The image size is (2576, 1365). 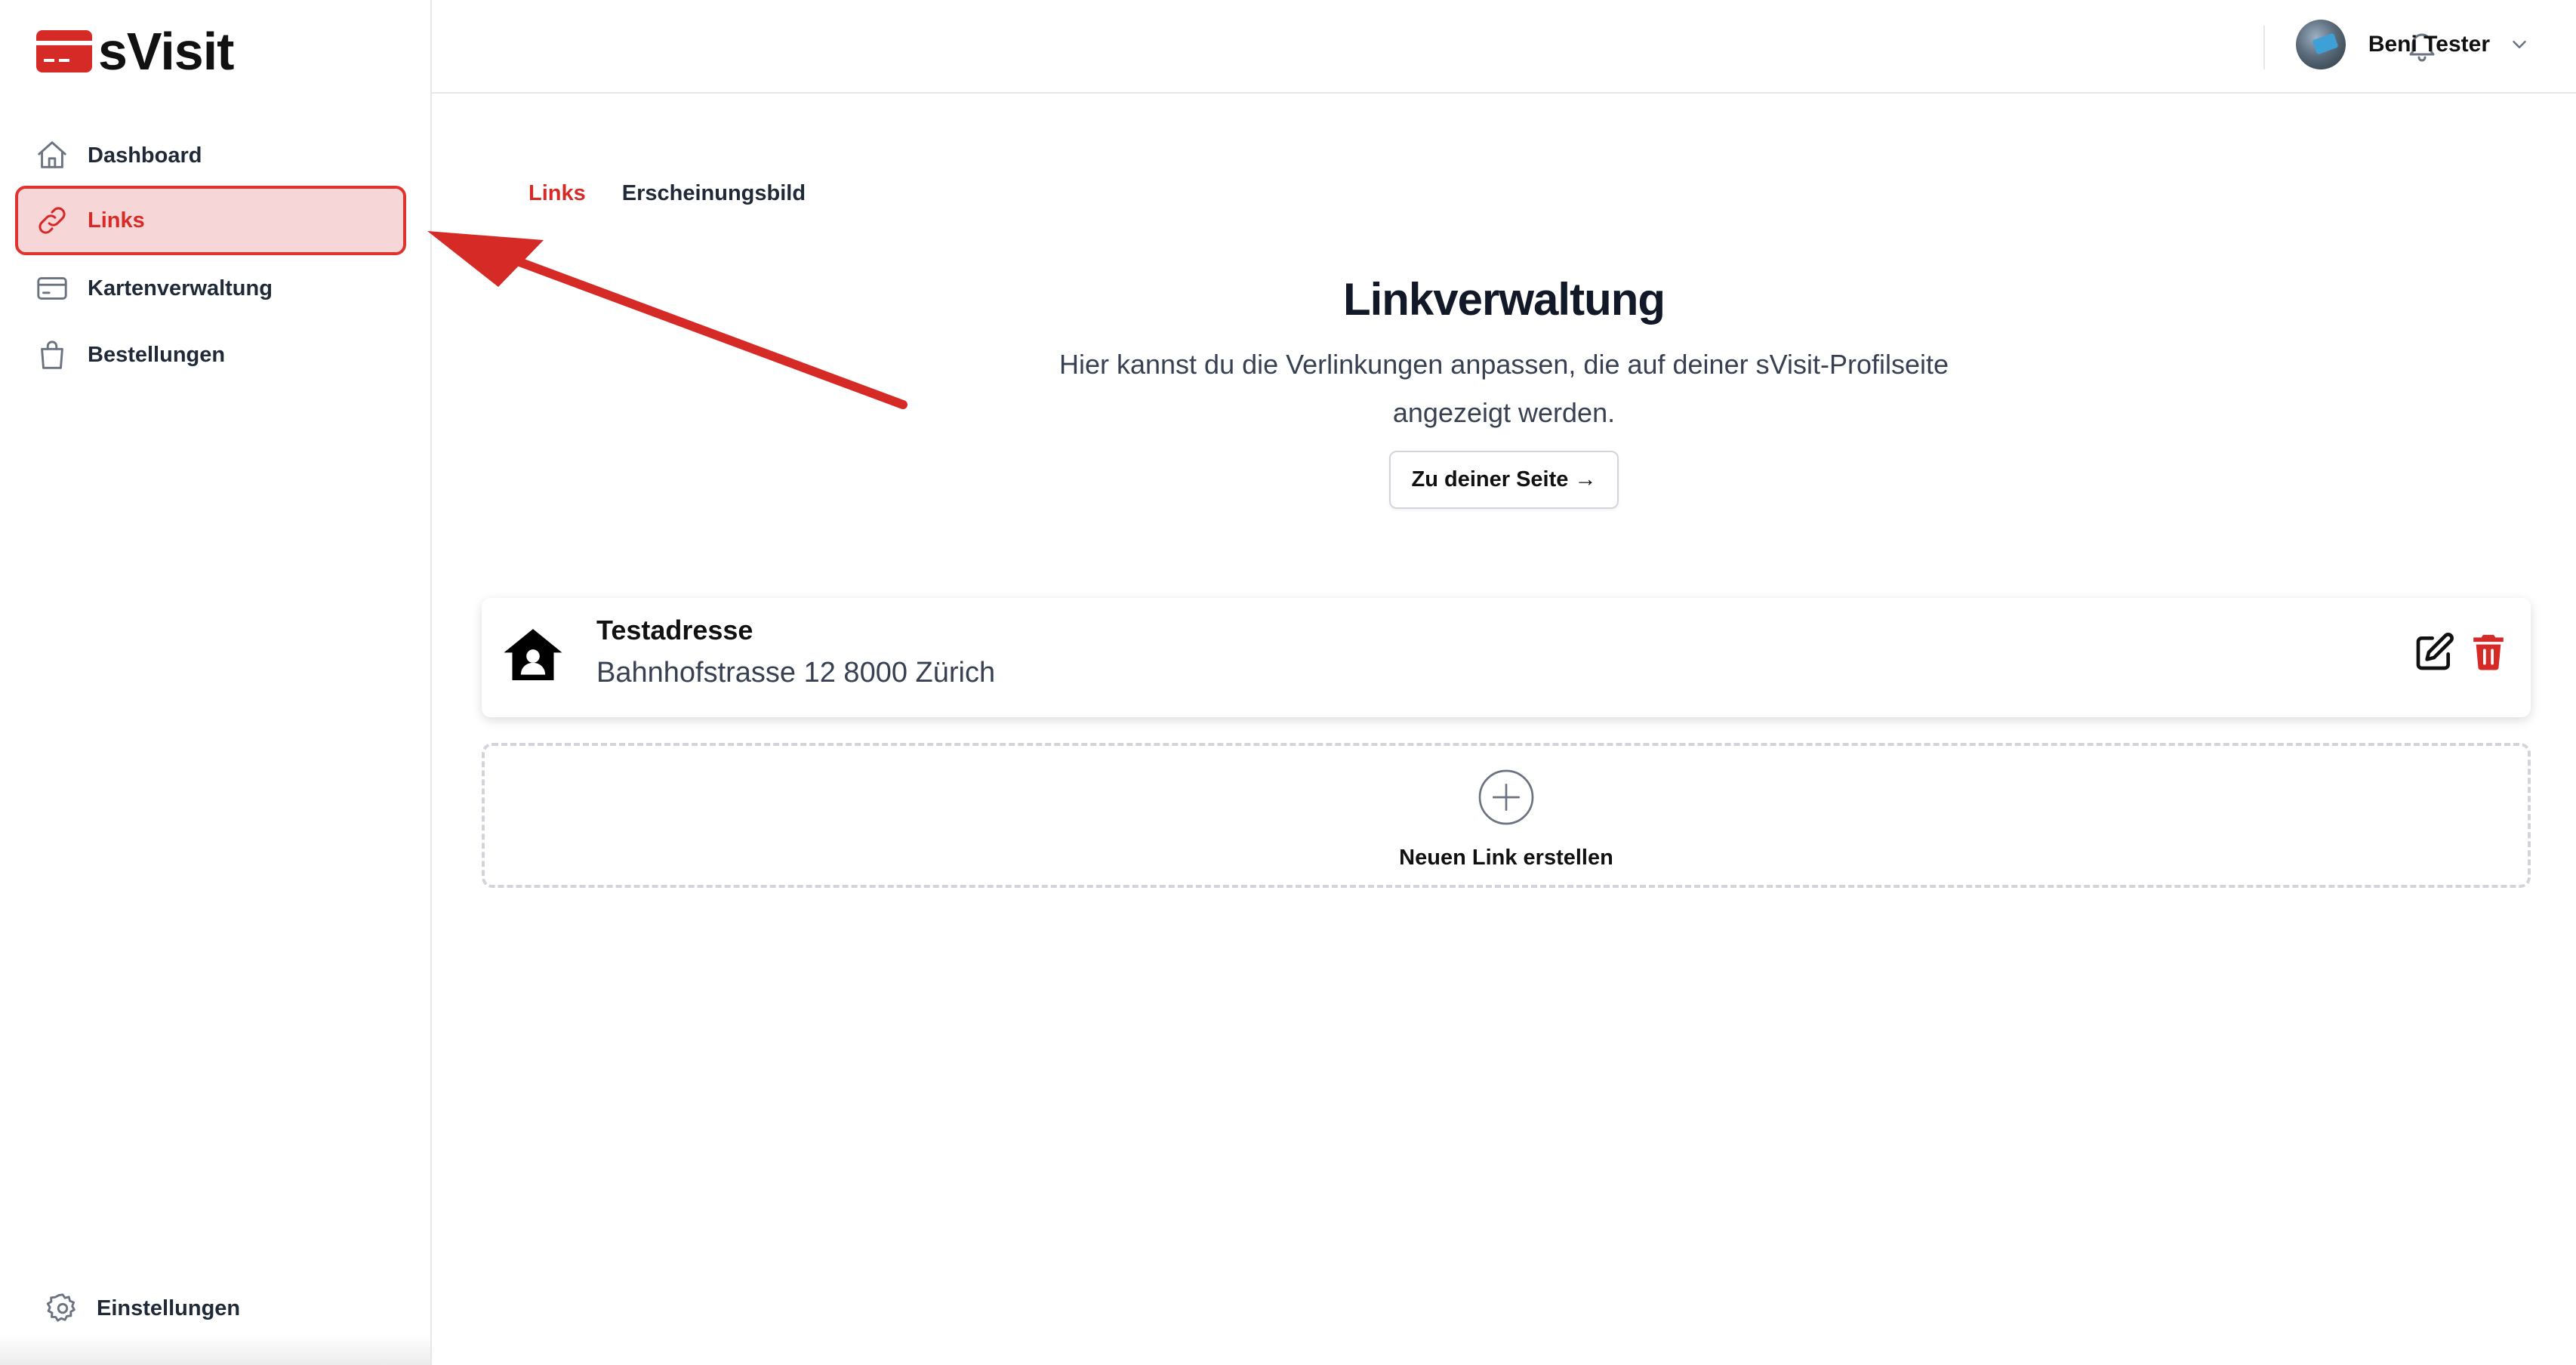 What do you see at coordinates (157, 354) in the screenshot?
I see `sidebar-item-label: Bestellungen` at bounding box center [157, 354].